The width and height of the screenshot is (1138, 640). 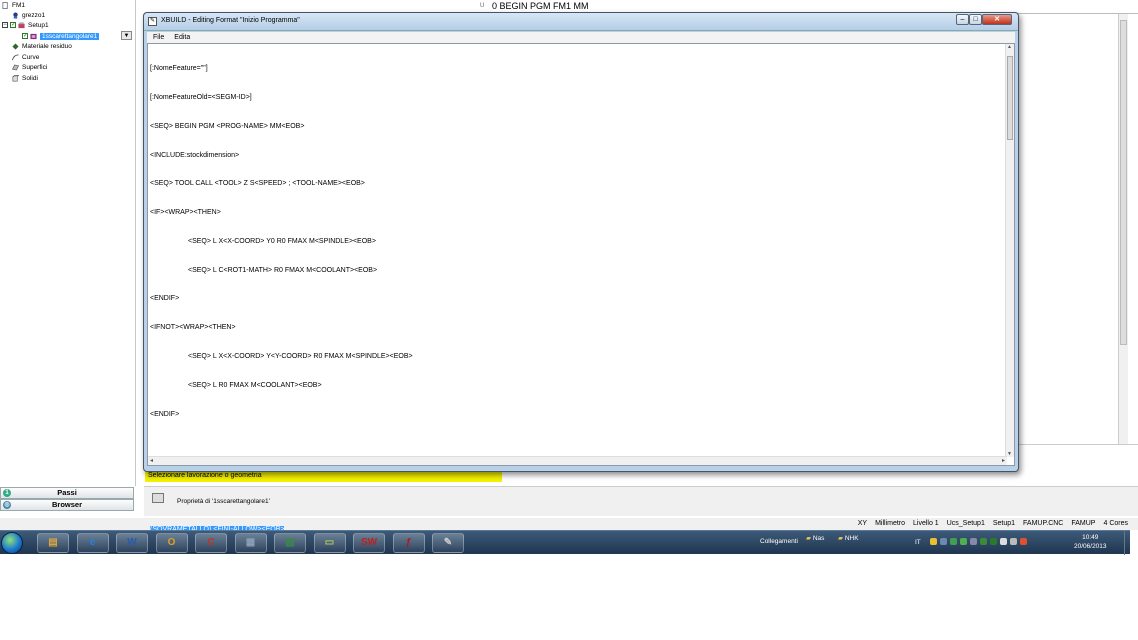 What do you see at coordinates (975, 19) in the screenshot?
I see `maximize-button: □` at bounding box center [975, 19].